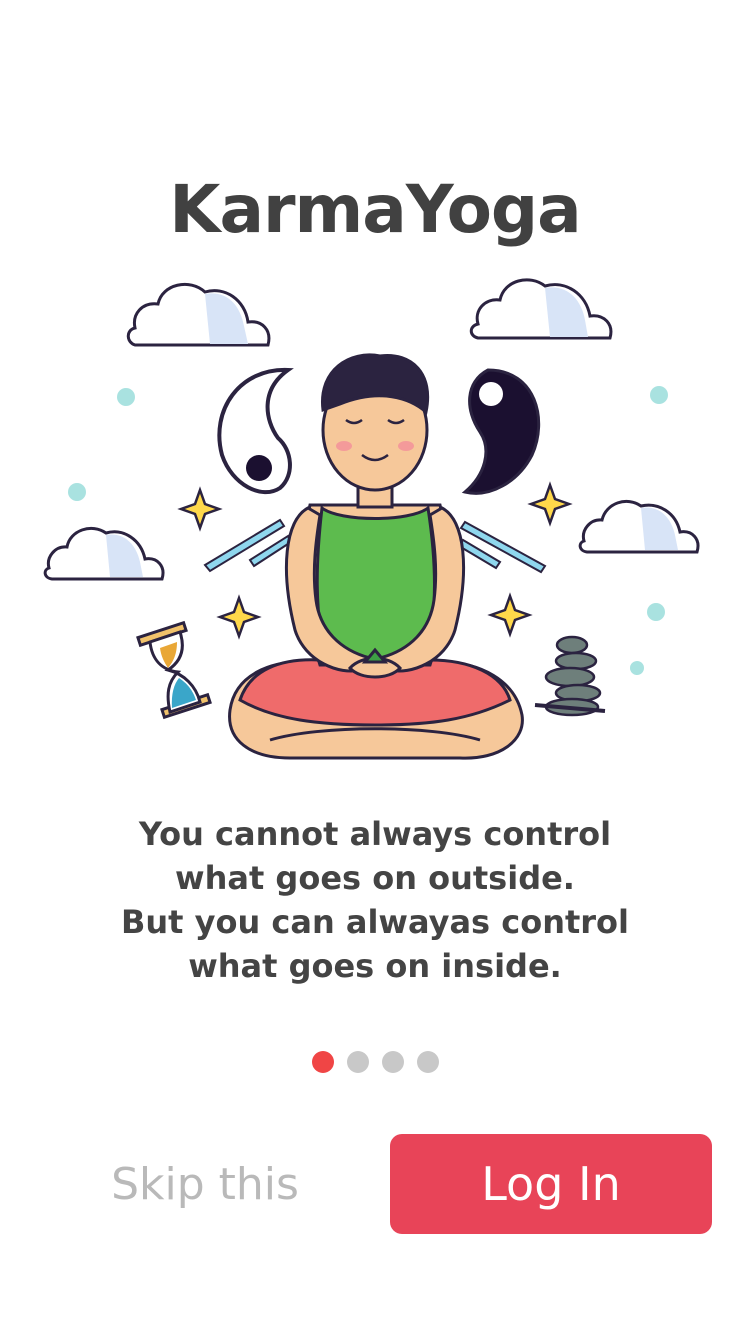 The image size is (750, 1334). What do you see at coordinates (255, 431) in the screenshot?
I see `yin-icon` at bounding box center [255, 431].